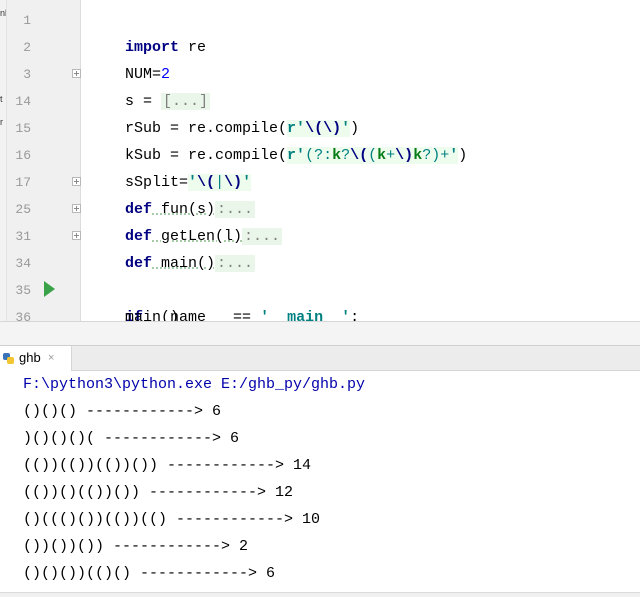  Describe the element at coordinates (44, 160) in the screenshot. I see `editor-gutter: 1 2 3 14 15 16 17 25 31 34 35 36` at that location.